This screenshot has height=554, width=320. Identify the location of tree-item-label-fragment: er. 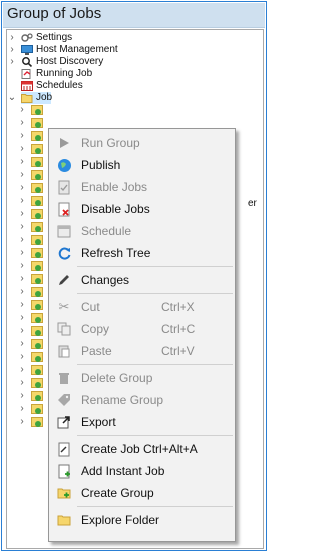
(252, 203).